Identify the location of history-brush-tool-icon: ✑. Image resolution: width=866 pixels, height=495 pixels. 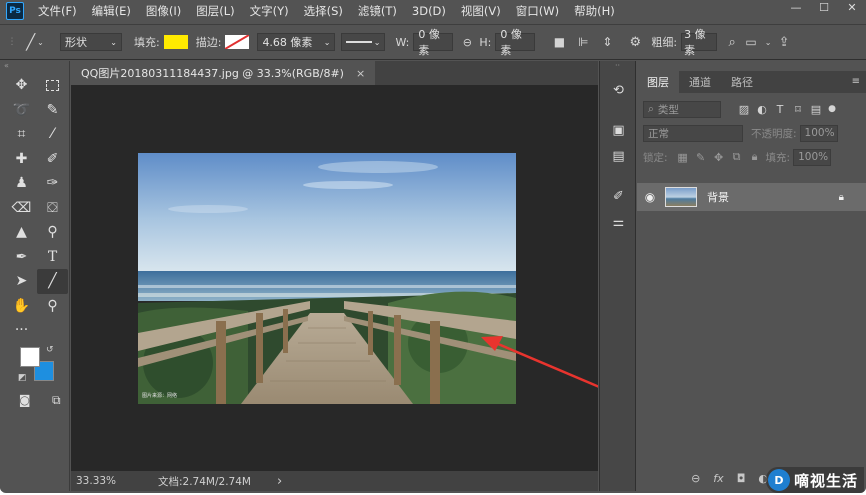
(52, 183).